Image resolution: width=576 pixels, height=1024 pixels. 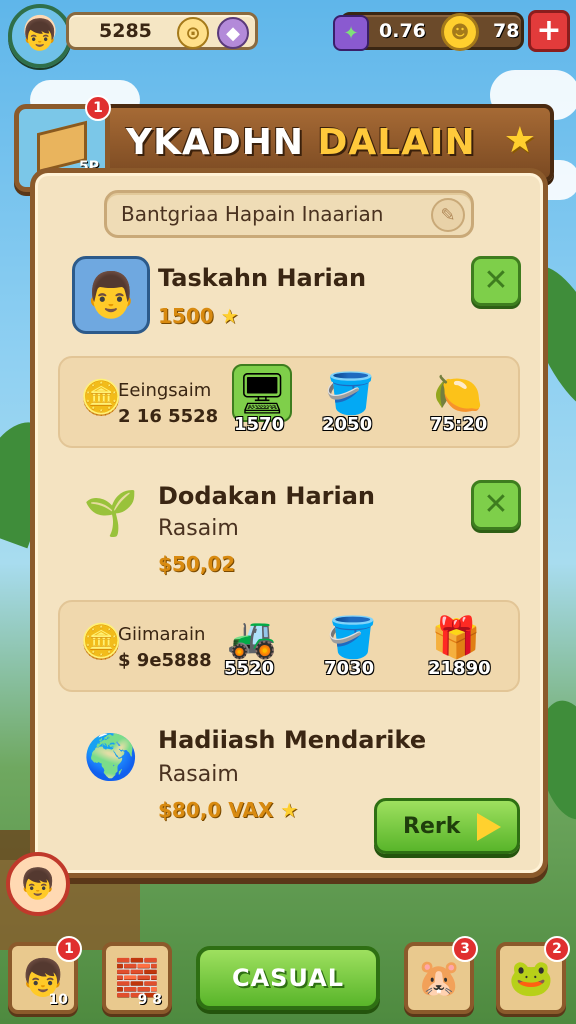 I want to click on reward-item-count: 5520, so click(x=249, y=668).